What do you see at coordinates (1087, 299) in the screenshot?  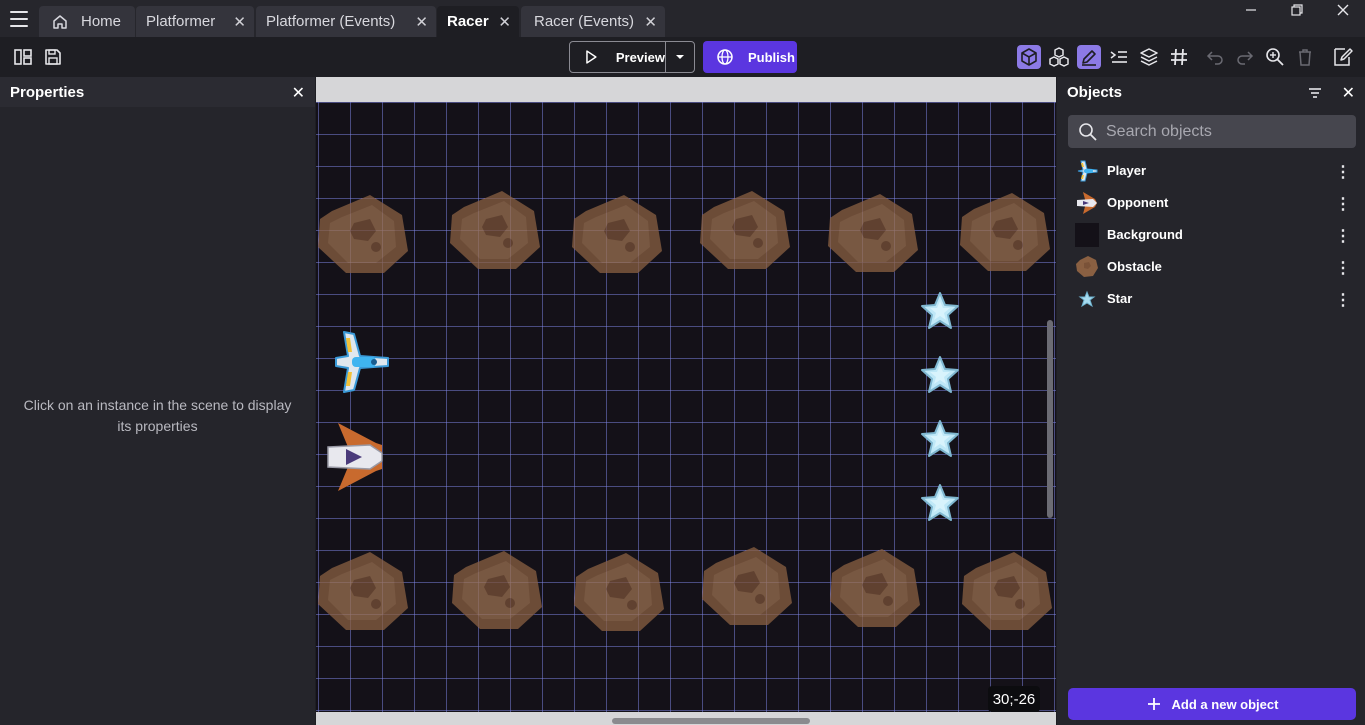 I see `star-icon` at bounding box center [1087, 299].